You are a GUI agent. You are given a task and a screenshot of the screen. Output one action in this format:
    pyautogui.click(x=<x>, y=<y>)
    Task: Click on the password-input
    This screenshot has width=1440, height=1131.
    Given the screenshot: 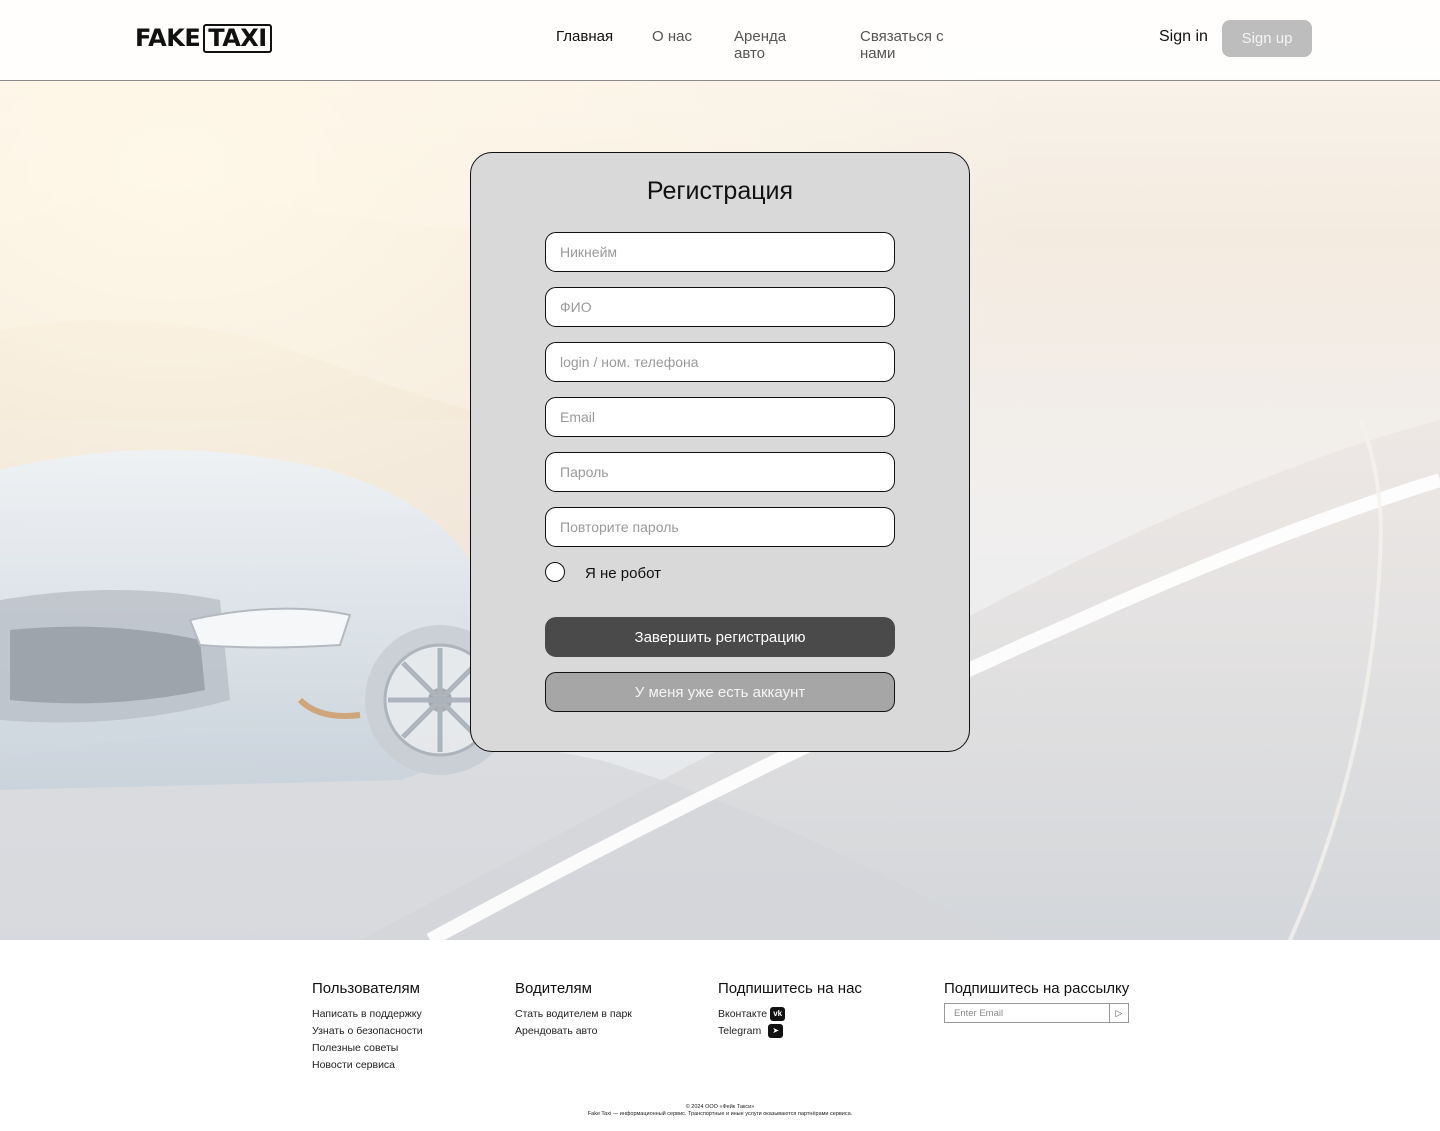 What is the action you would take?
    pyautogui.click(x=720, y=472)
    